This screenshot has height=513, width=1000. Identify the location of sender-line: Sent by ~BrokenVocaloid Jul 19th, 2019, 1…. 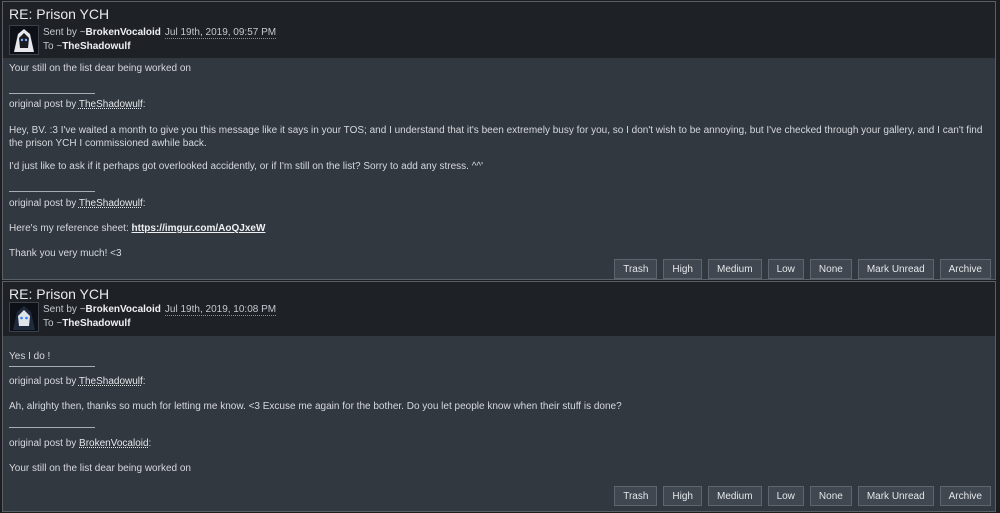
(160, 310).